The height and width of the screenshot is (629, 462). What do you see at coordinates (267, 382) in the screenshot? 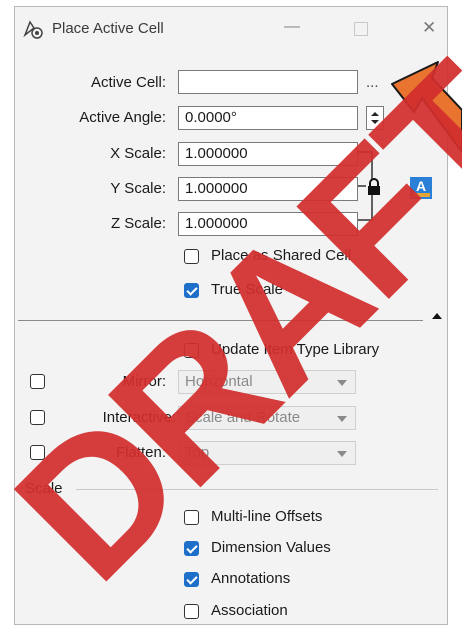
I see `mirror-dropdown: Horizontal` at bounding box center [267, 382].